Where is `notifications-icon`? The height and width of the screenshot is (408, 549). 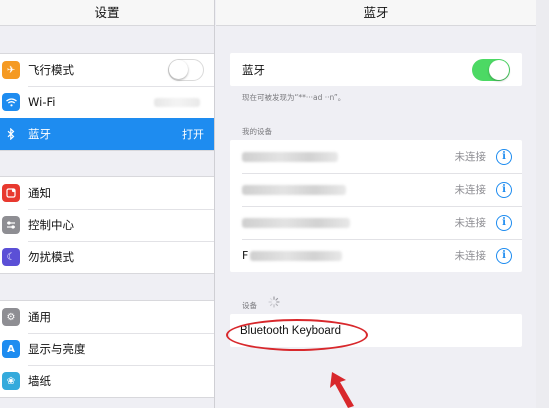
notifications-icon is located at coordinates (11, 193).